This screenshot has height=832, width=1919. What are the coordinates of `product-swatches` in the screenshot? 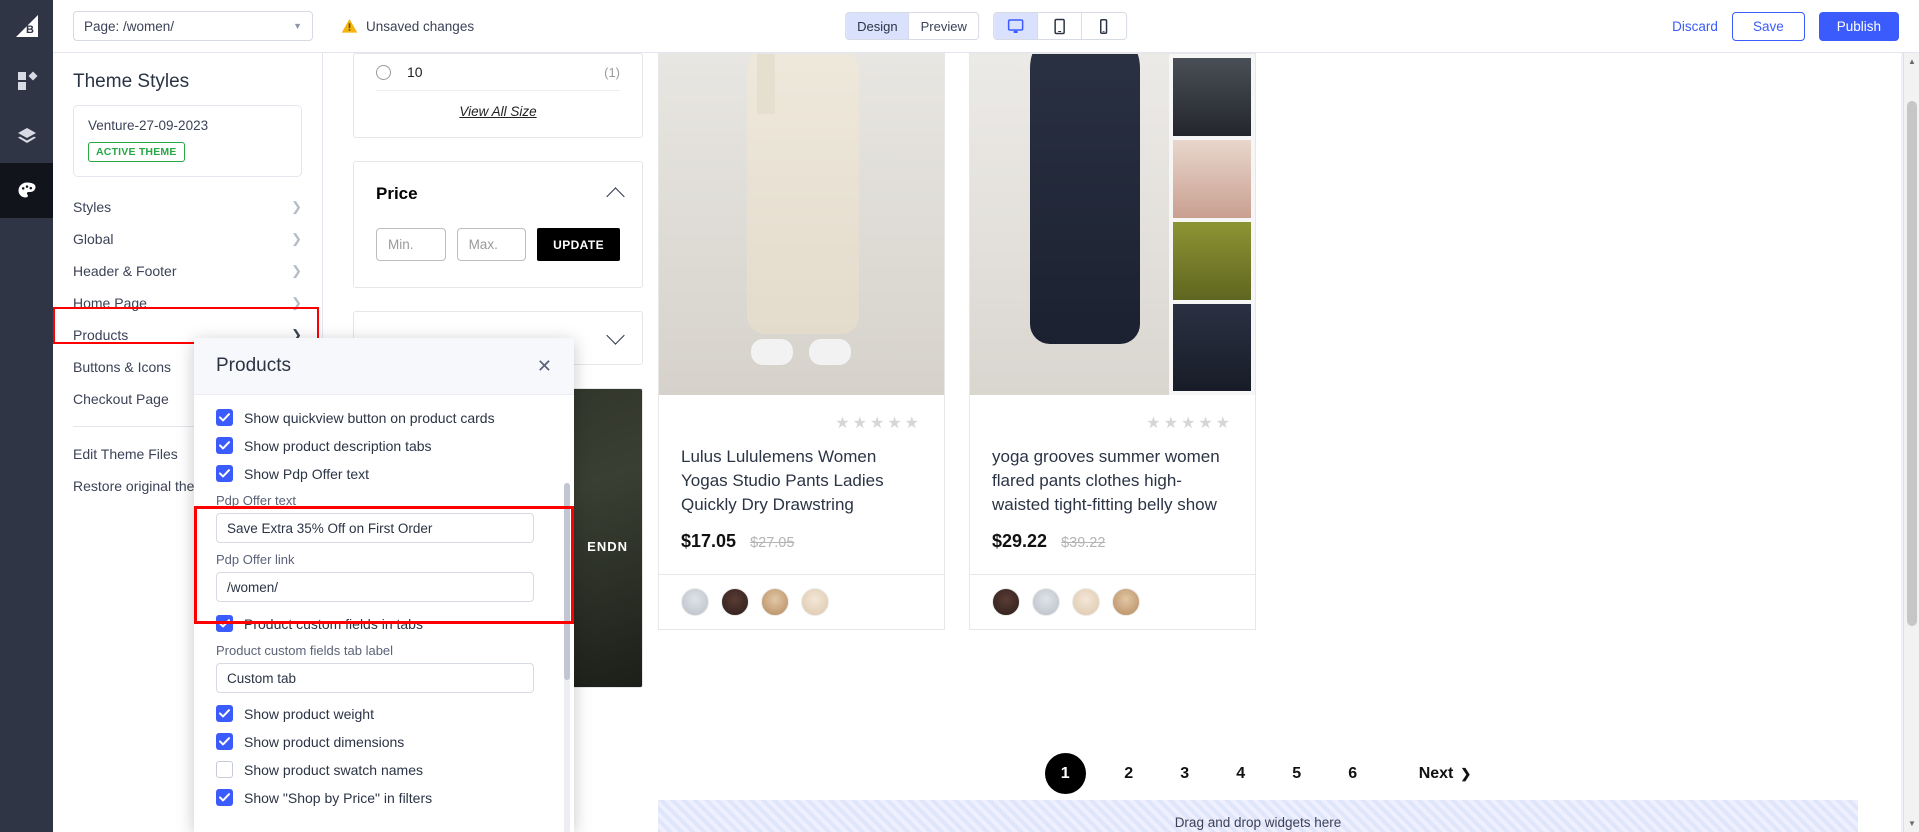 It's located at (801, 601).